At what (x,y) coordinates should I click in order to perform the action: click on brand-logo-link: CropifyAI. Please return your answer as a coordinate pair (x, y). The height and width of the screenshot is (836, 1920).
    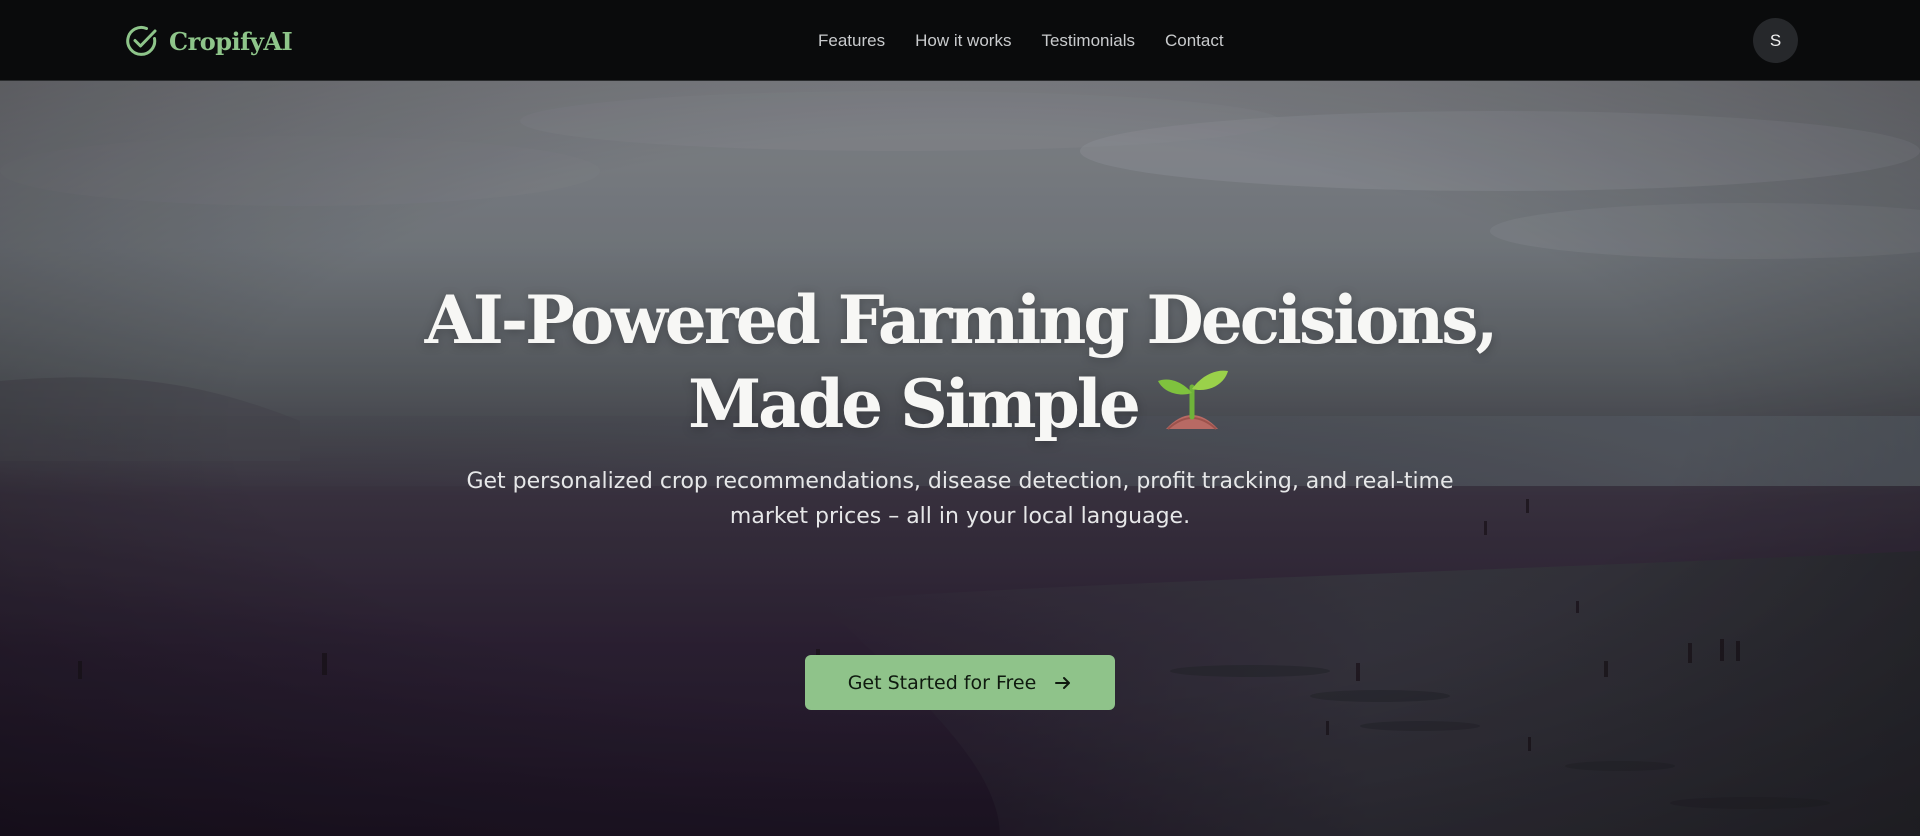
    Looking at the image, I should click on (208, 41).